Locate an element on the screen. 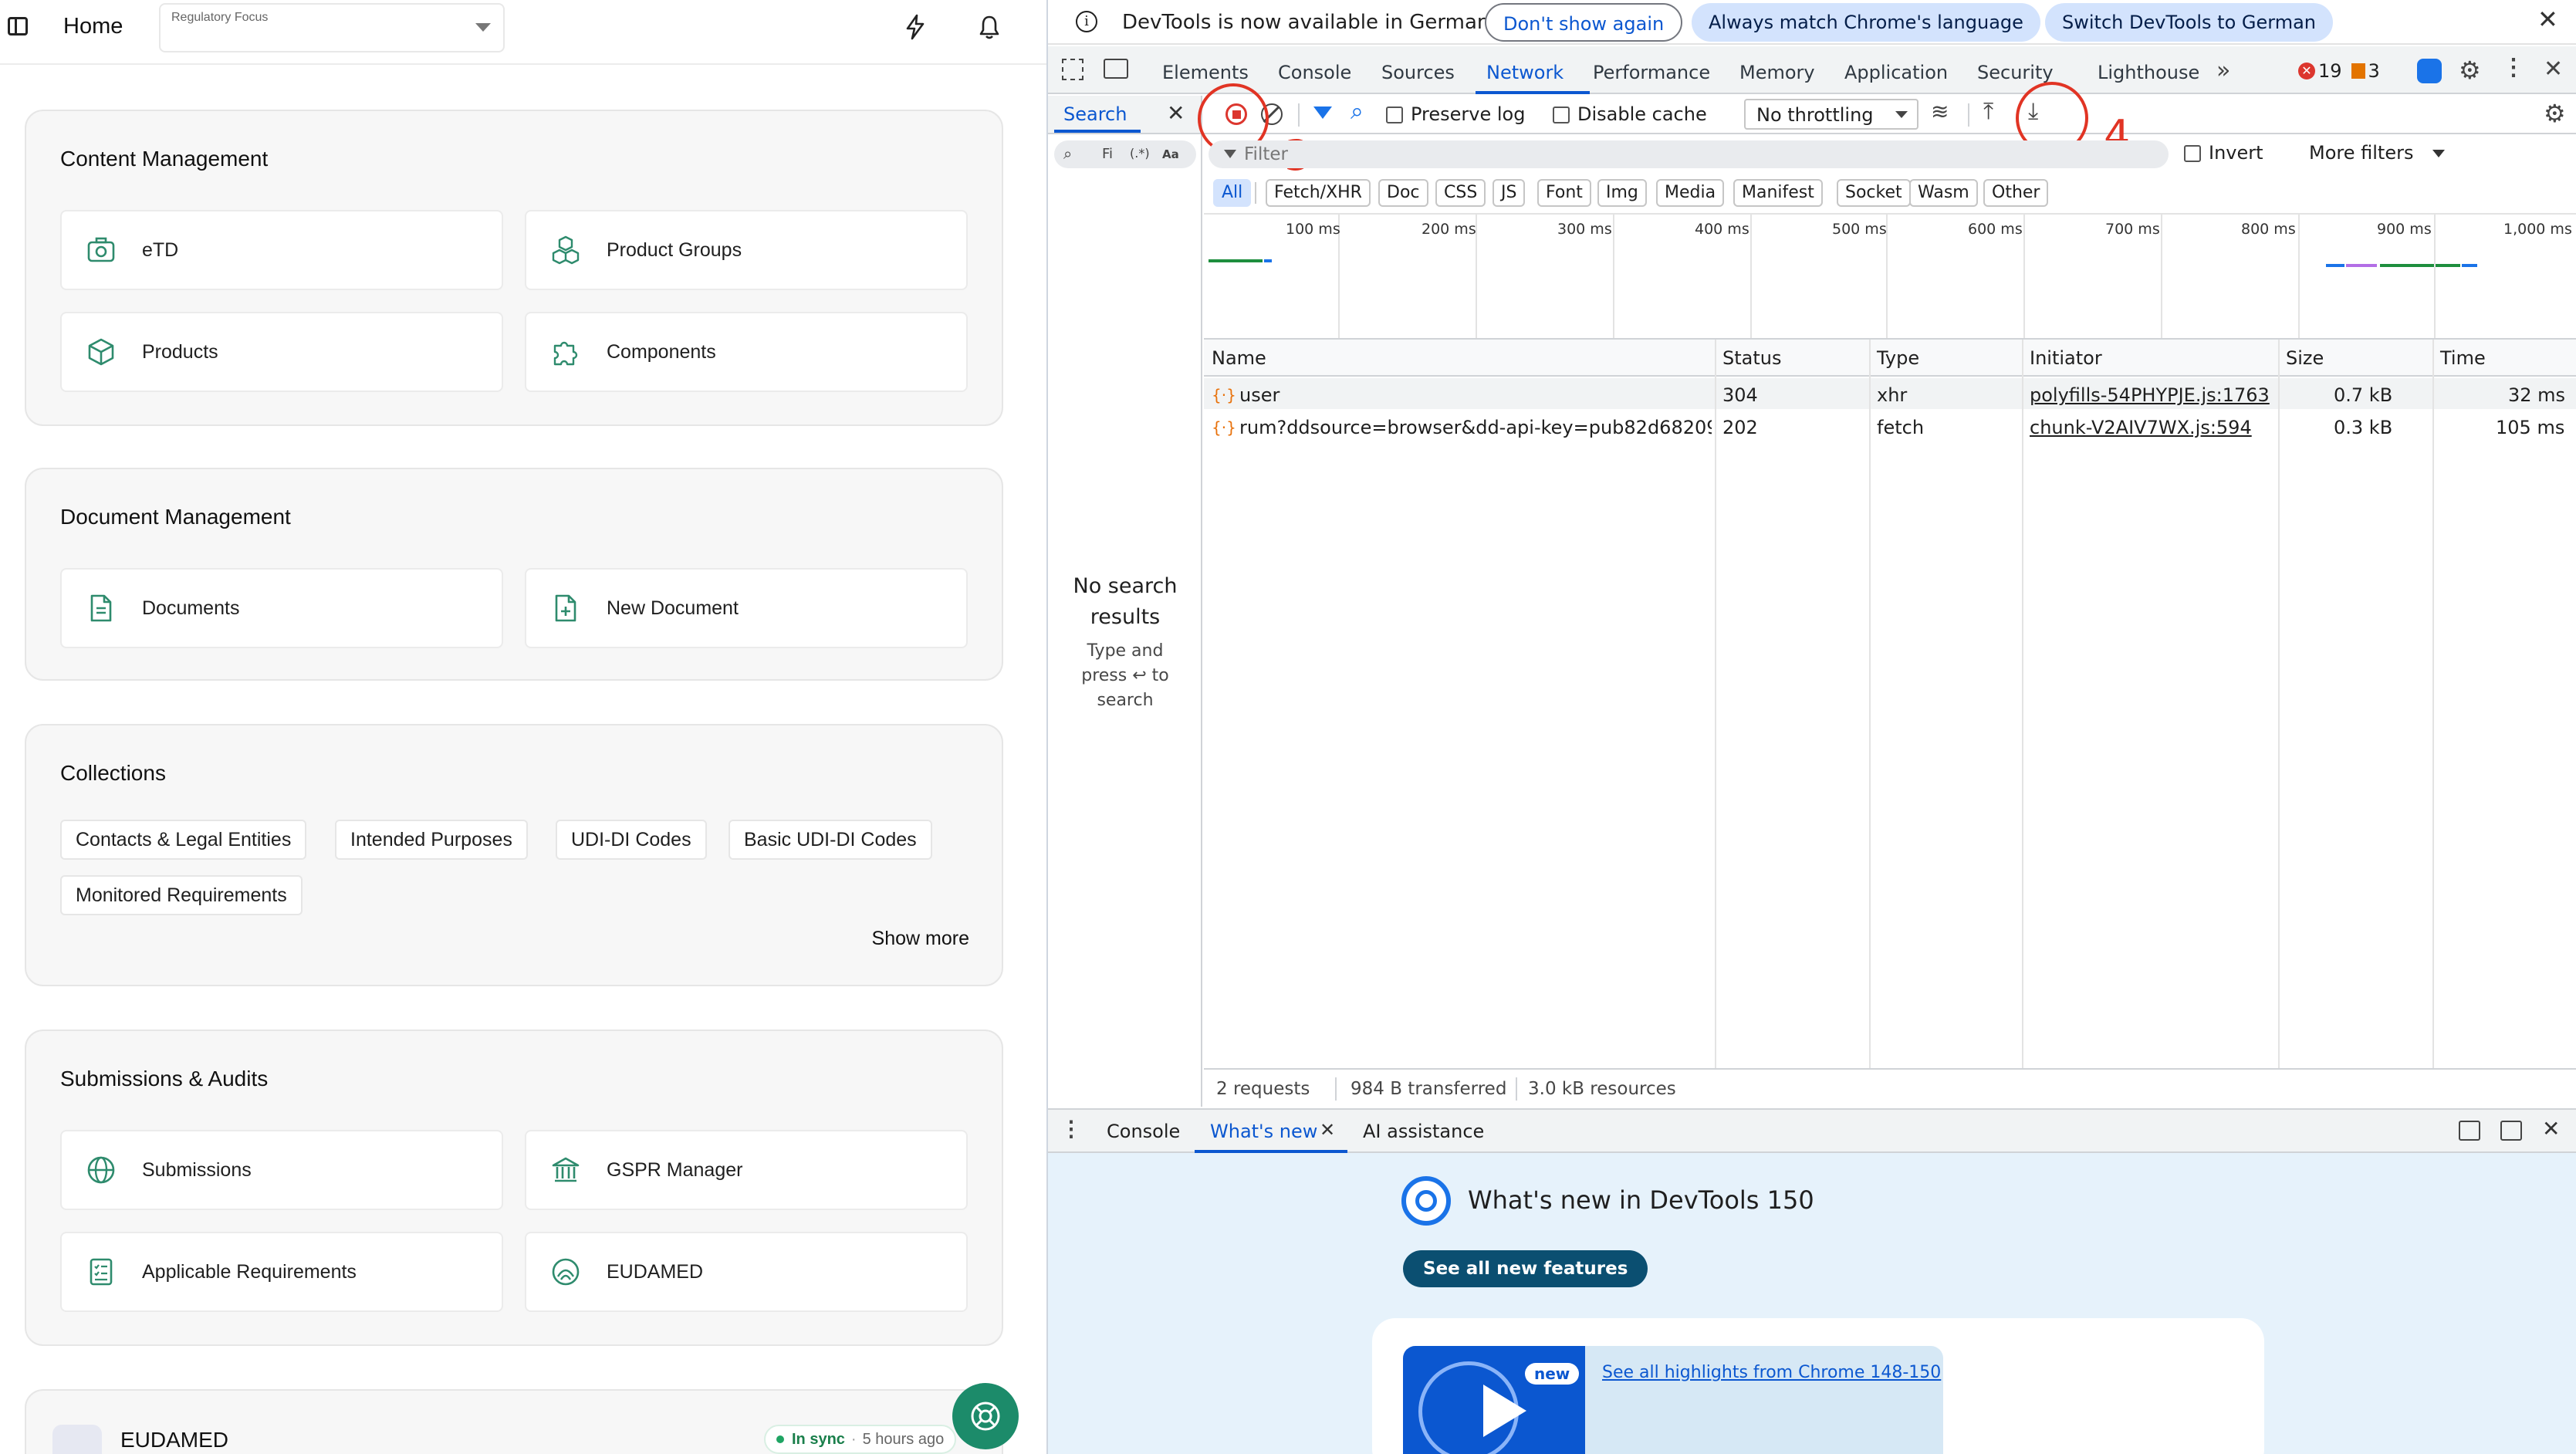 Image resolution: width=2576 pixels, height=1454 pixels. switch-to-german-button: Switch DevTools to German is located at coordinates (2189, 22).